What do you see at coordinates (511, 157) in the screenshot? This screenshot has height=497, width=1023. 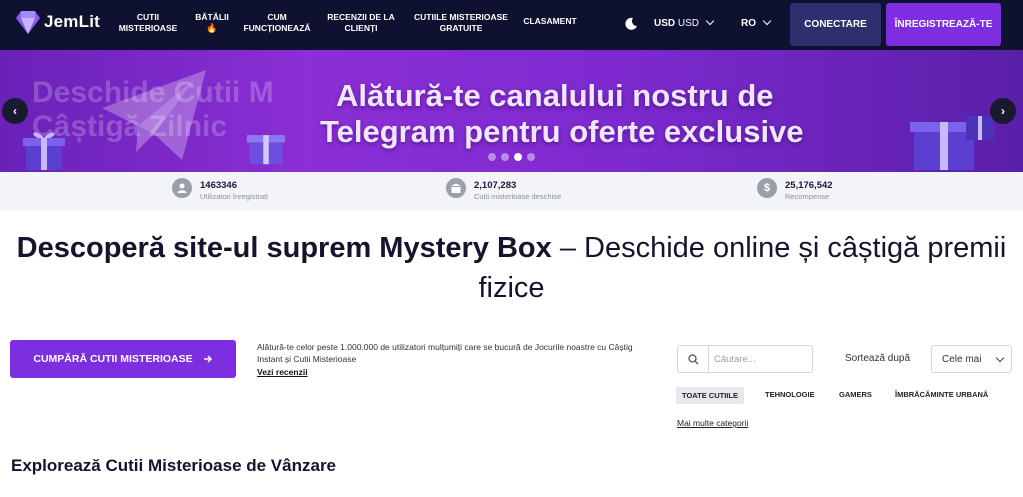 I see `carousel-pagination` at bounding box center [511, 157].